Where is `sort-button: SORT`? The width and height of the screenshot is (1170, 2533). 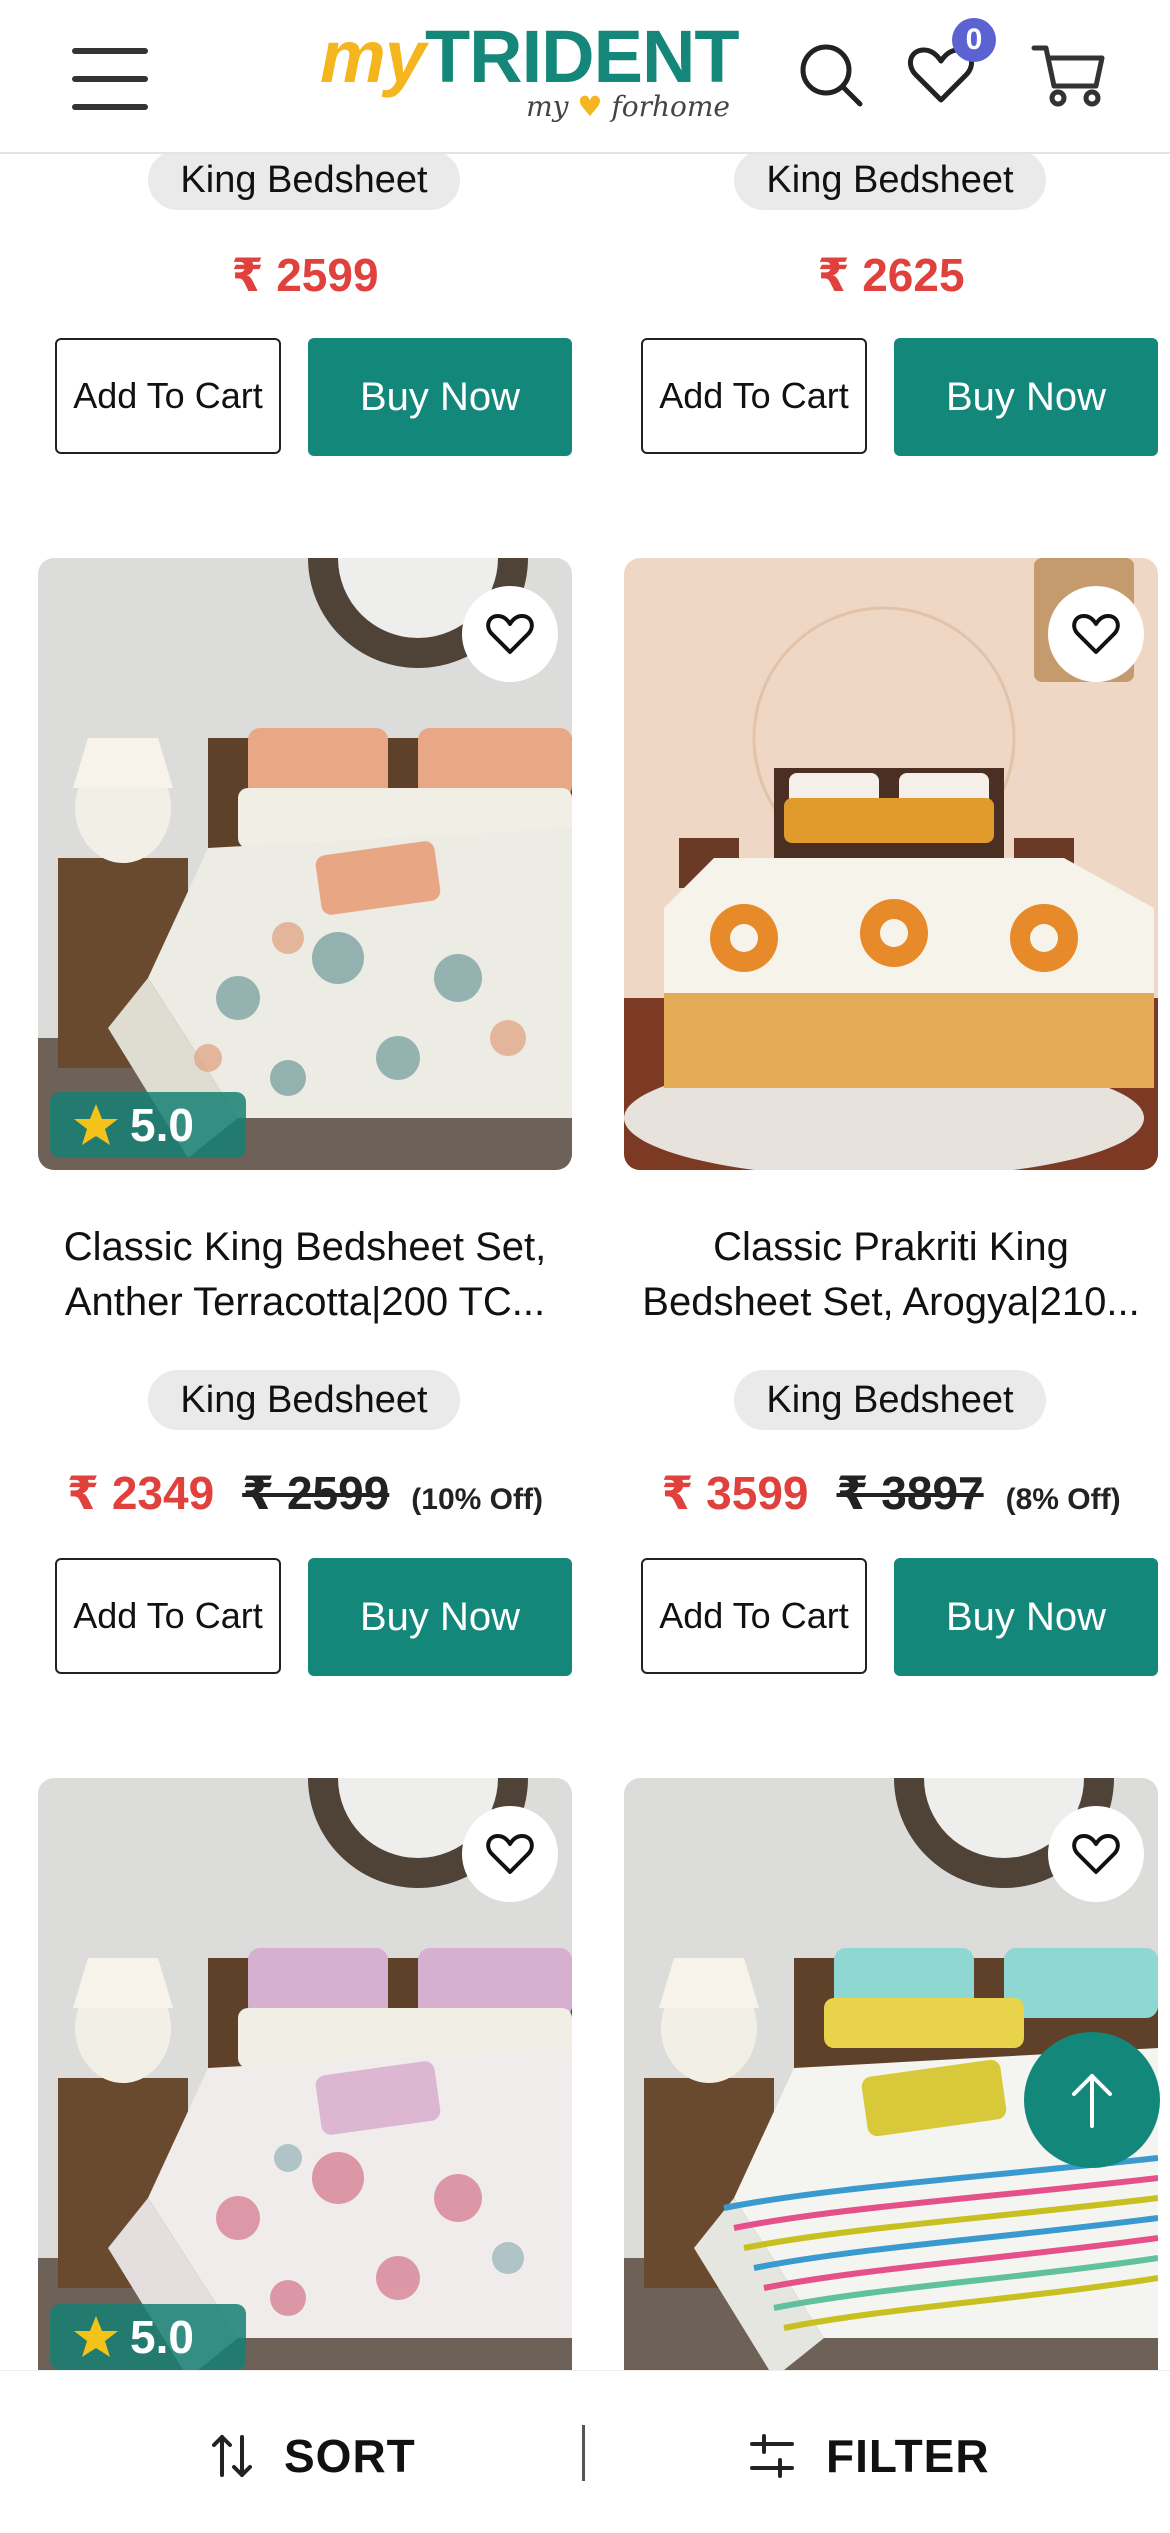
sort-button: SORT is located at coordinates (312, 2456).